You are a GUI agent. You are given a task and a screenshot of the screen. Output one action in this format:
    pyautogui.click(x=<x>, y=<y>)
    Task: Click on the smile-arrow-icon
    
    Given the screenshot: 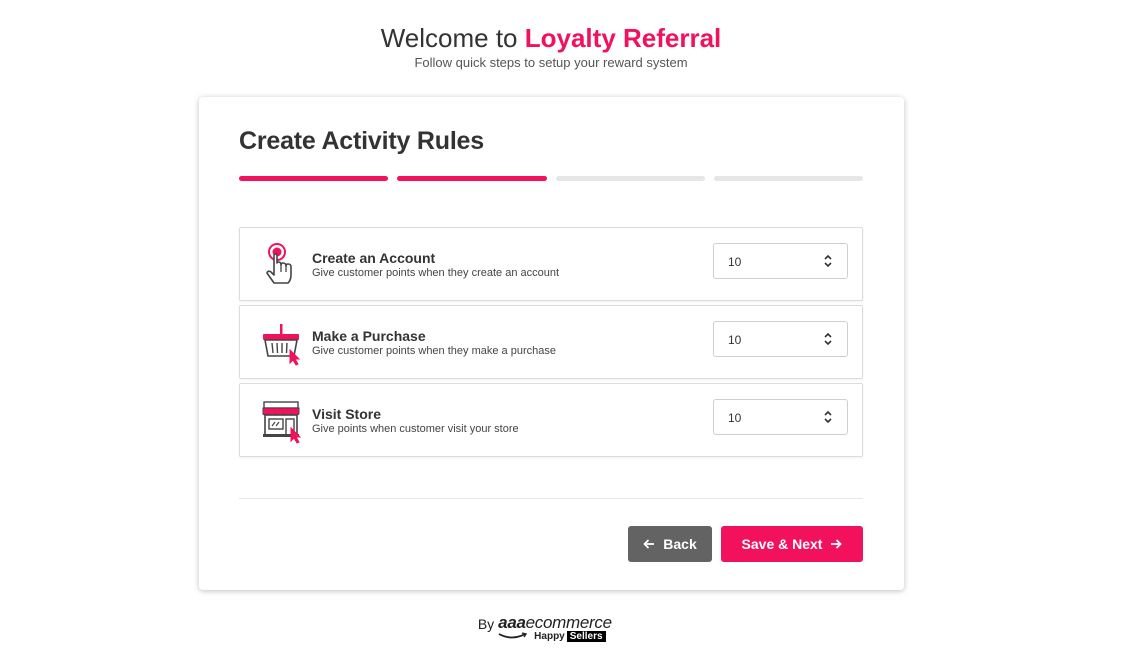 What is the action you would take?
    pyautogui.click(x=513, y=635)
    